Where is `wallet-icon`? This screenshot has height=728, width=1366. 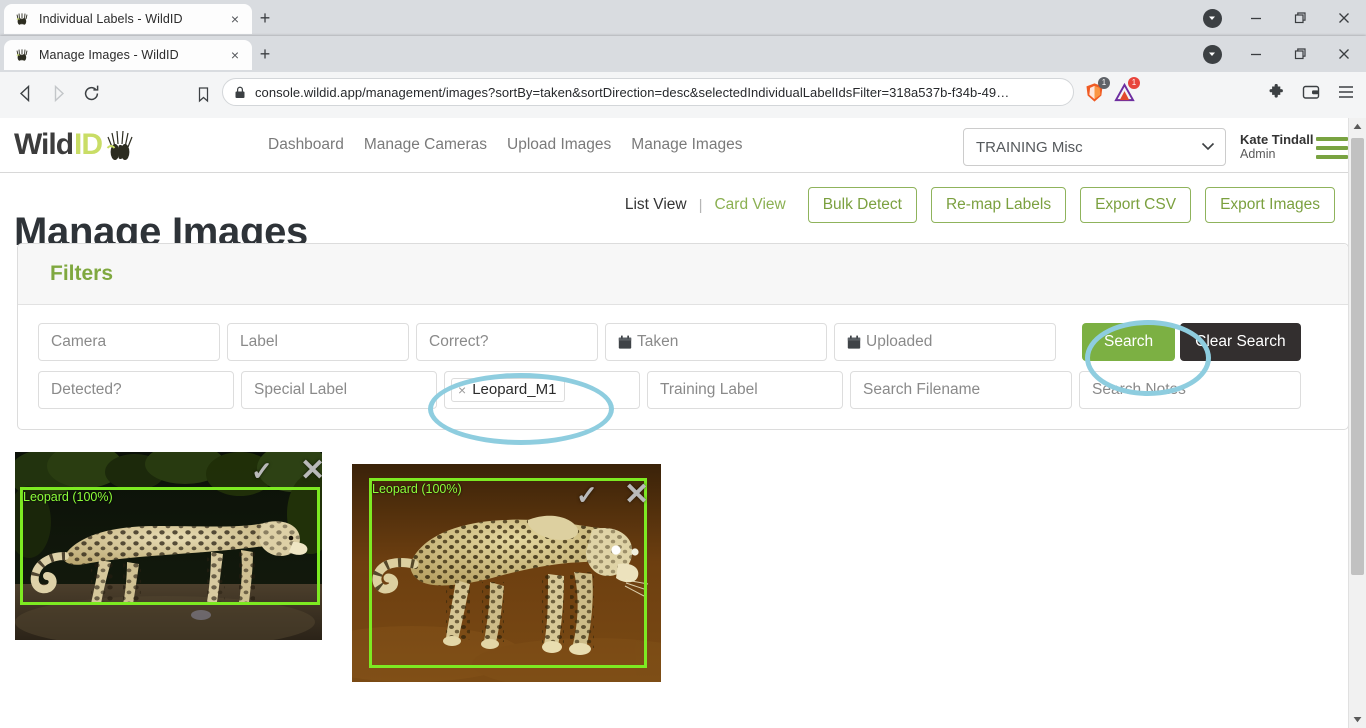
wallet-icon is located at coordinates (1311, 92).